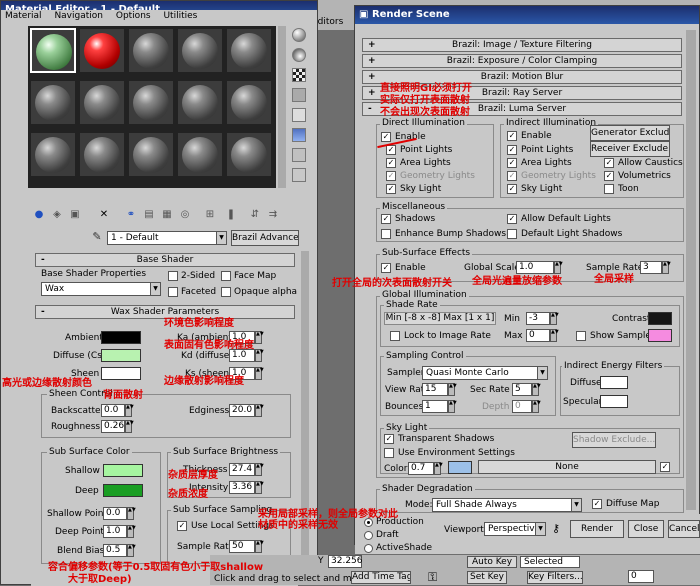 The height and width of the screenshot is (586, 700). I want to click on rollout-wax-shader: - Wax Shader Parameters, so click(165, 312).